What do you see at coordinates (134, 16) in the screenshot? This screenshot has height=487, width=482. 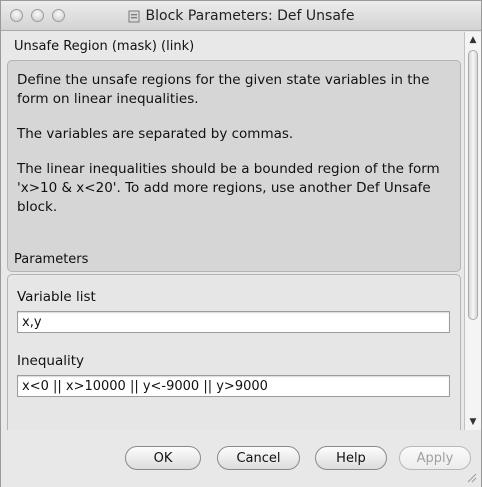 I see `document-icon` at bounding box center [134, 16].